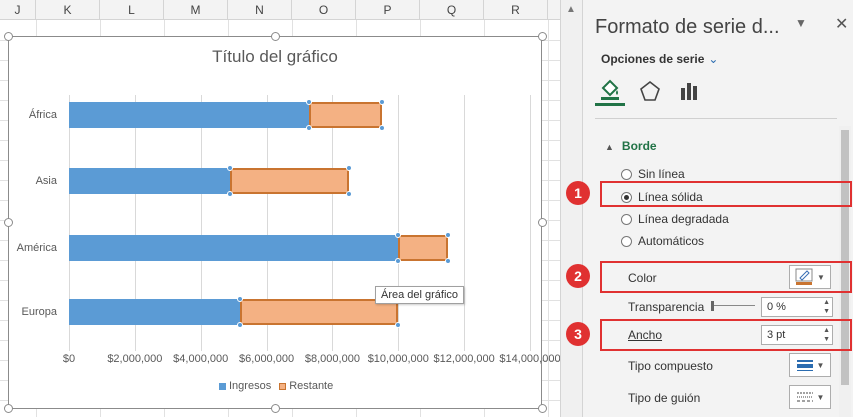 The height and width of the screenshot is (417, 853). I want to click on effects-pentagon-icon, so click(650, 91).